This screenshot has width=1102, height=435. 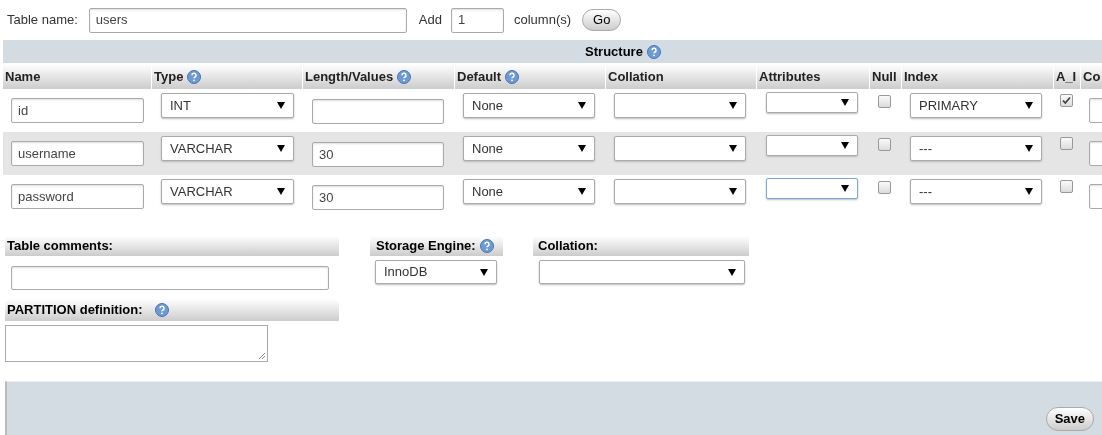 What do you see at coordinates (42, 20) in the screenshot?
I see `table-name-label: Table name:` at bounding box center [42, 20].